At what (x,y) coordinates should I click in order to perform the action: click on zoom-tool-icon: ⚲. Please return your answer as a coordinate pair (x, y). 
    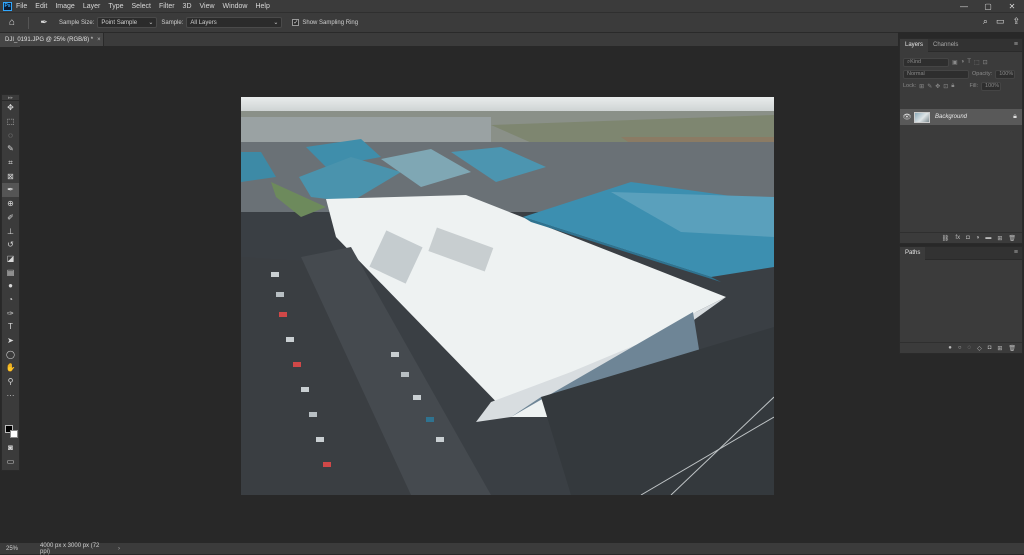
    Looking at the image, I should click on (10, 382).